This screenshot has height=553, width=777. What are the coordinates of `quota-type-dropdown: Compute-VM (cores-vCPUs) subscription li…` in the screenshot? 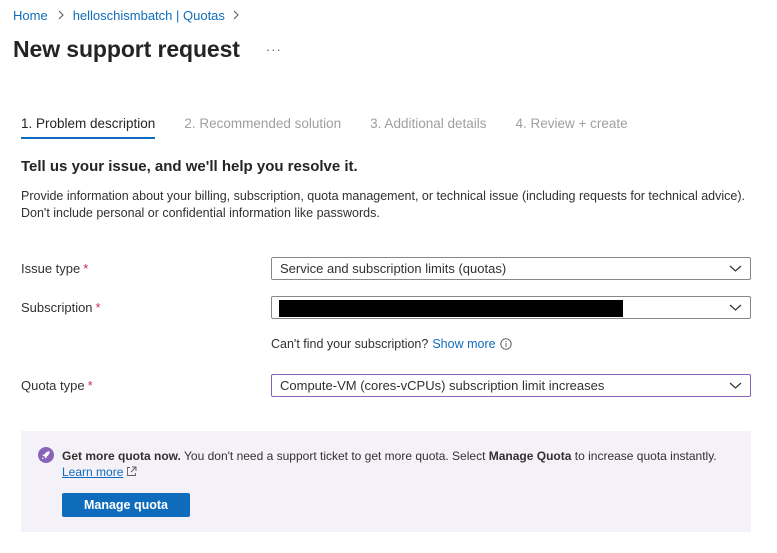 It's located at (511, 385).